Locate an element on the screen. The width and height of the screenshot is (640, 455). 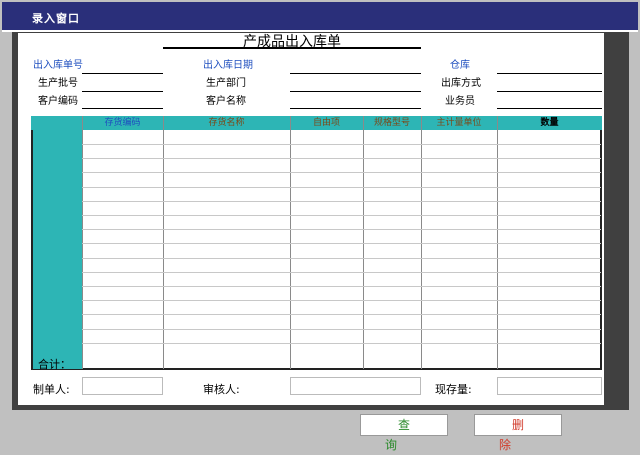
total-label: 合计： is located at coordinates (54, 364).